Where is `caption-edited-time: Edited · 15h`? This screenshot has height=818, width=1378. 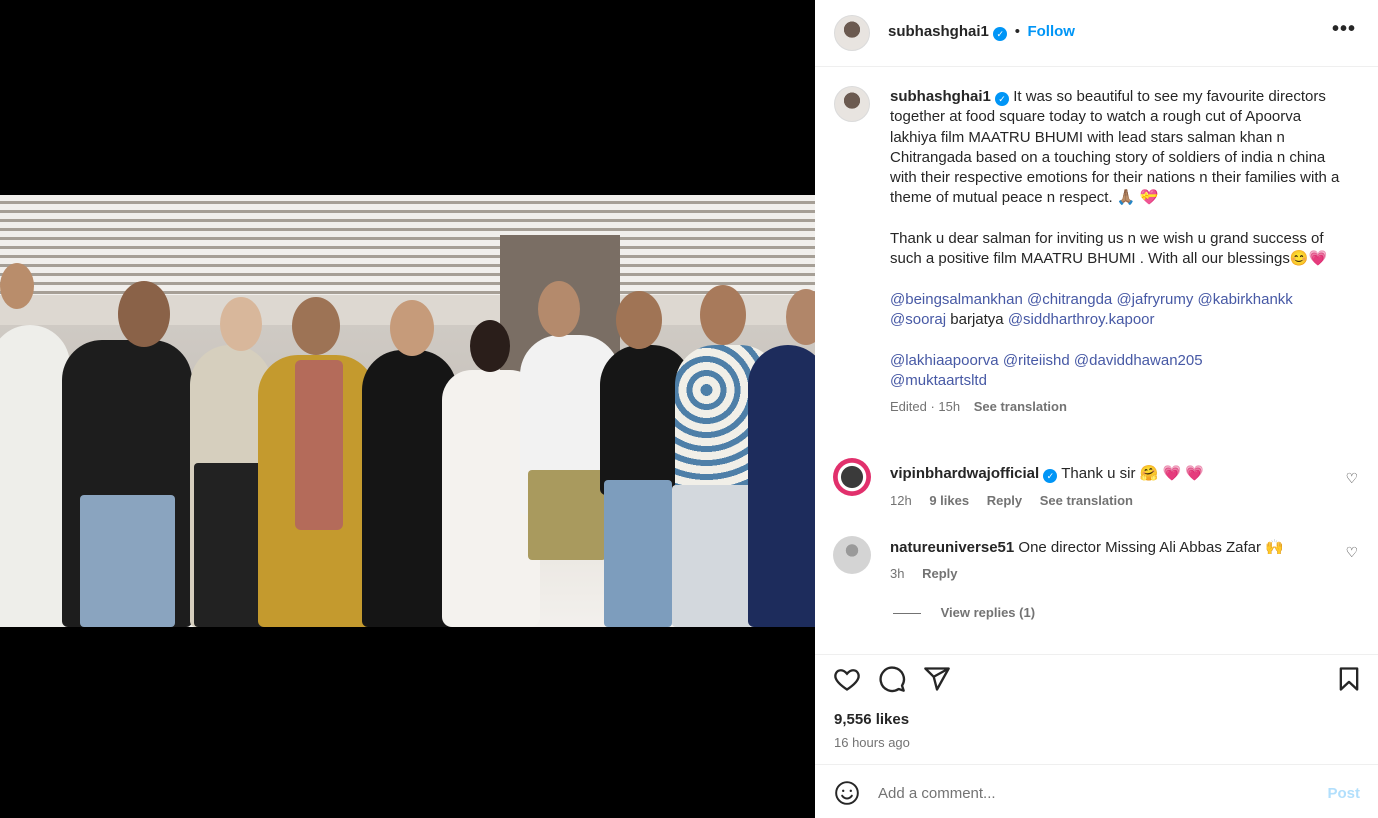
caption-edited-time: Edited · 15h is located at coordinates (925, 407).